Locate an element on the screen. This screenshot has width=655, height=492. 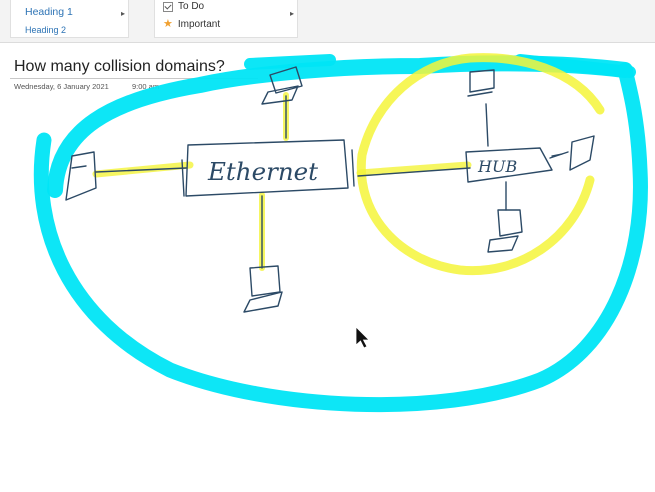
ethernet-box-right-bracket is located at coordinates (353, 168).